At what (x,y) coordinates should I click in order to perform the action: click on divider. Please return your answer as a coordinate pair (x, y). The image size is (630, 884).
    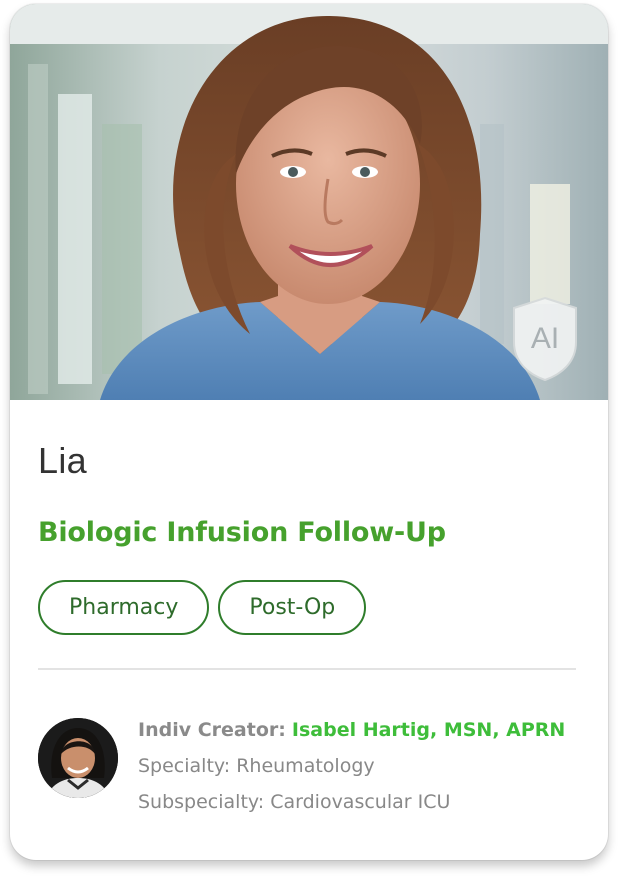
    Looking at the image, I should click on (307, 669).